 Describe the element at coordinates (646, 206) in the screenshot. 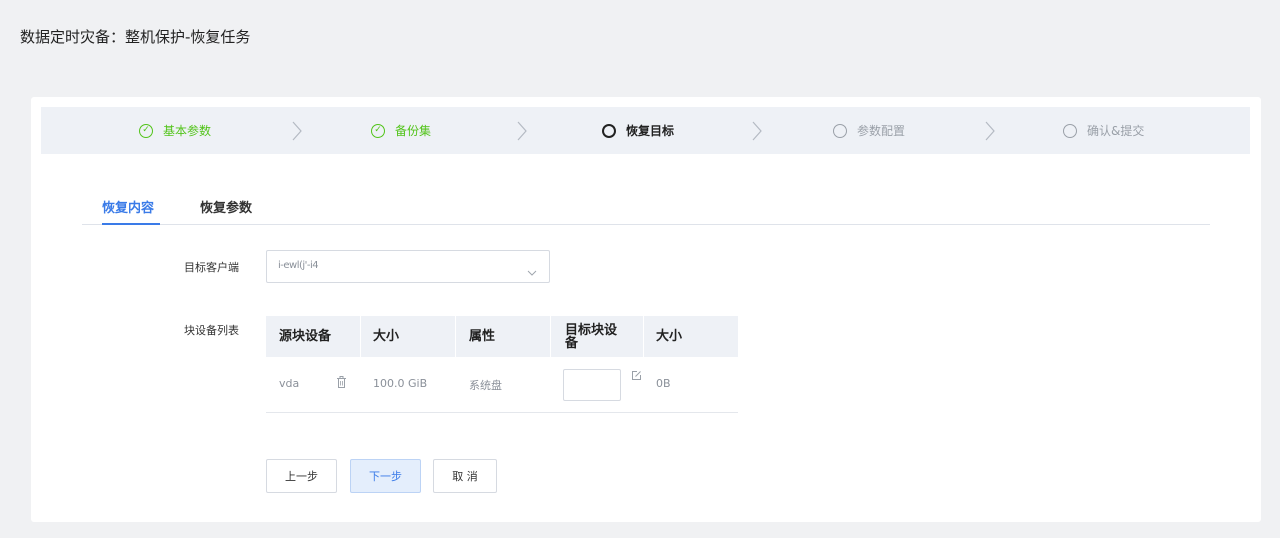

I see `tabs-bar: 恢复内容 恢复参数` at that location.